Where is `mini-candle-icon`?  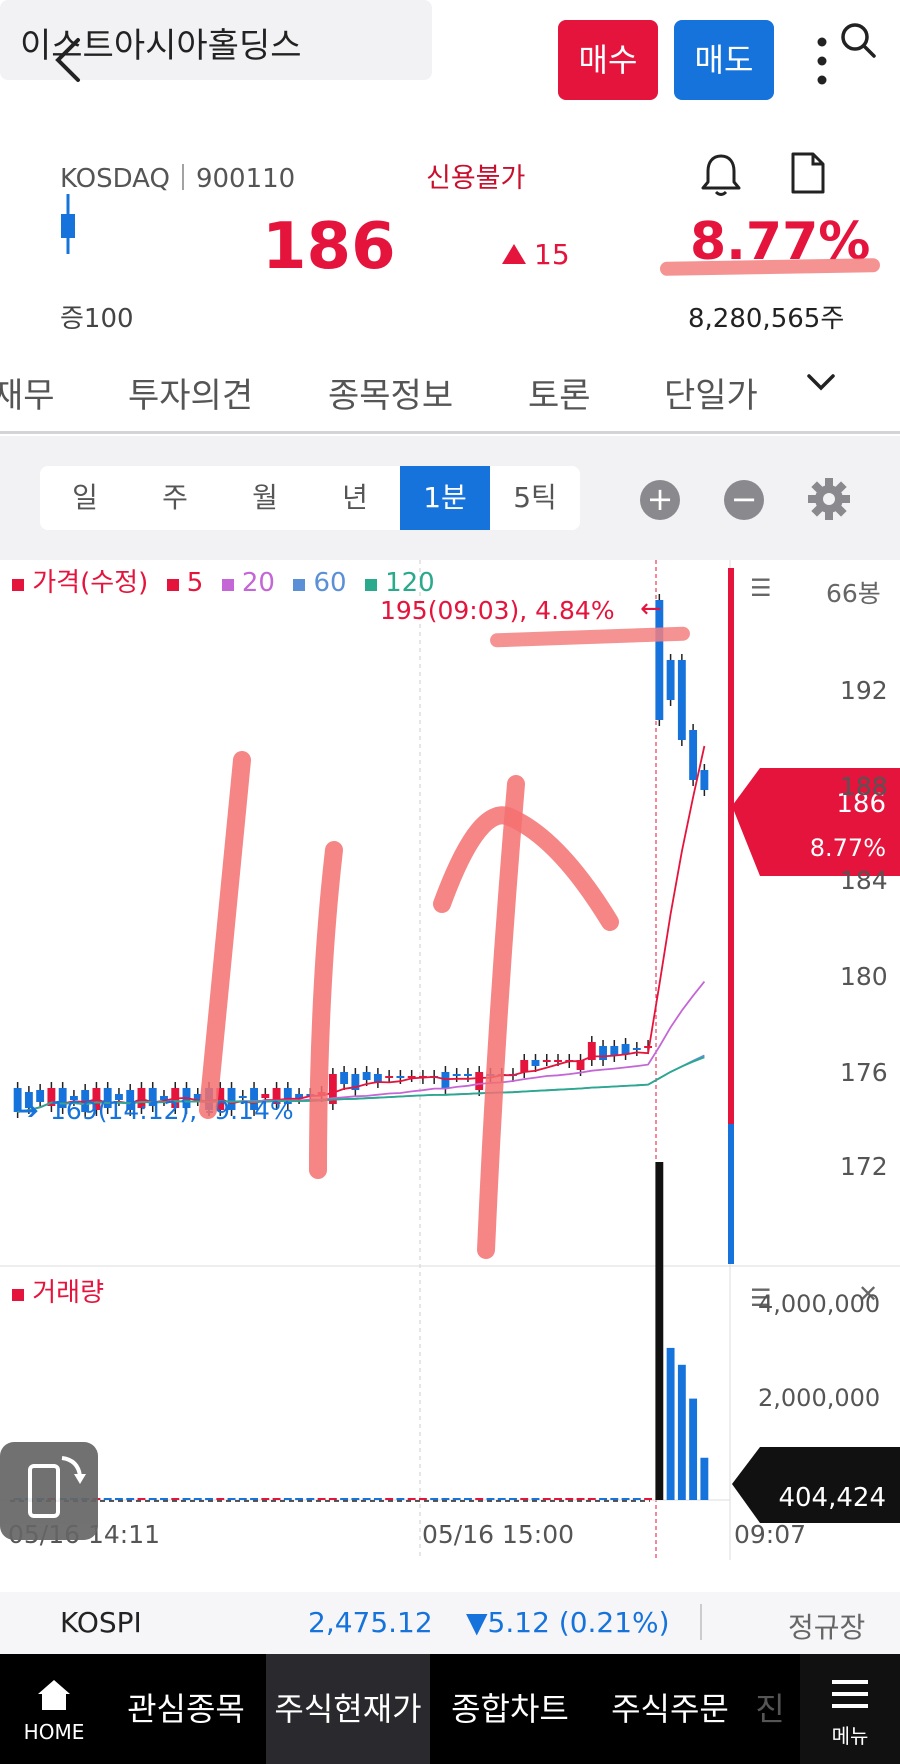 mini-candle-icon is located at coordinates (68, 226).